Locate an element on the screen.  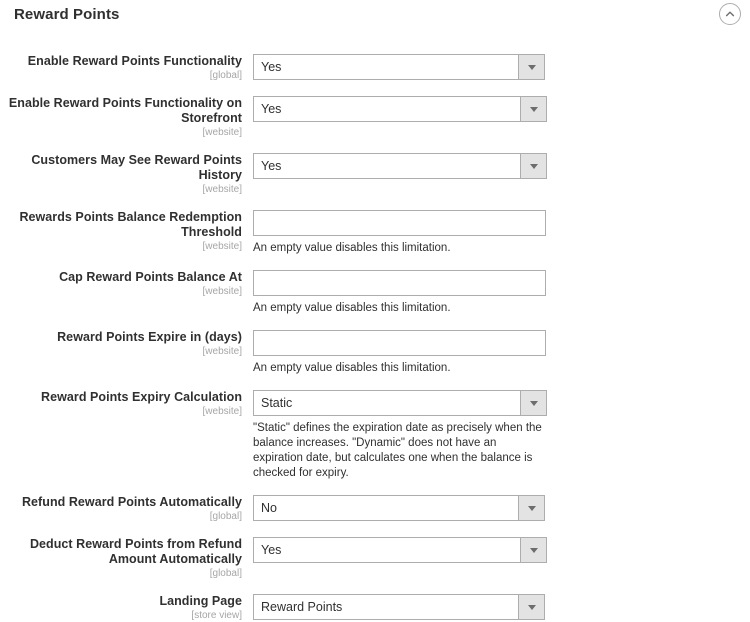
field-control-col: No is located at coordinates (496, 508).